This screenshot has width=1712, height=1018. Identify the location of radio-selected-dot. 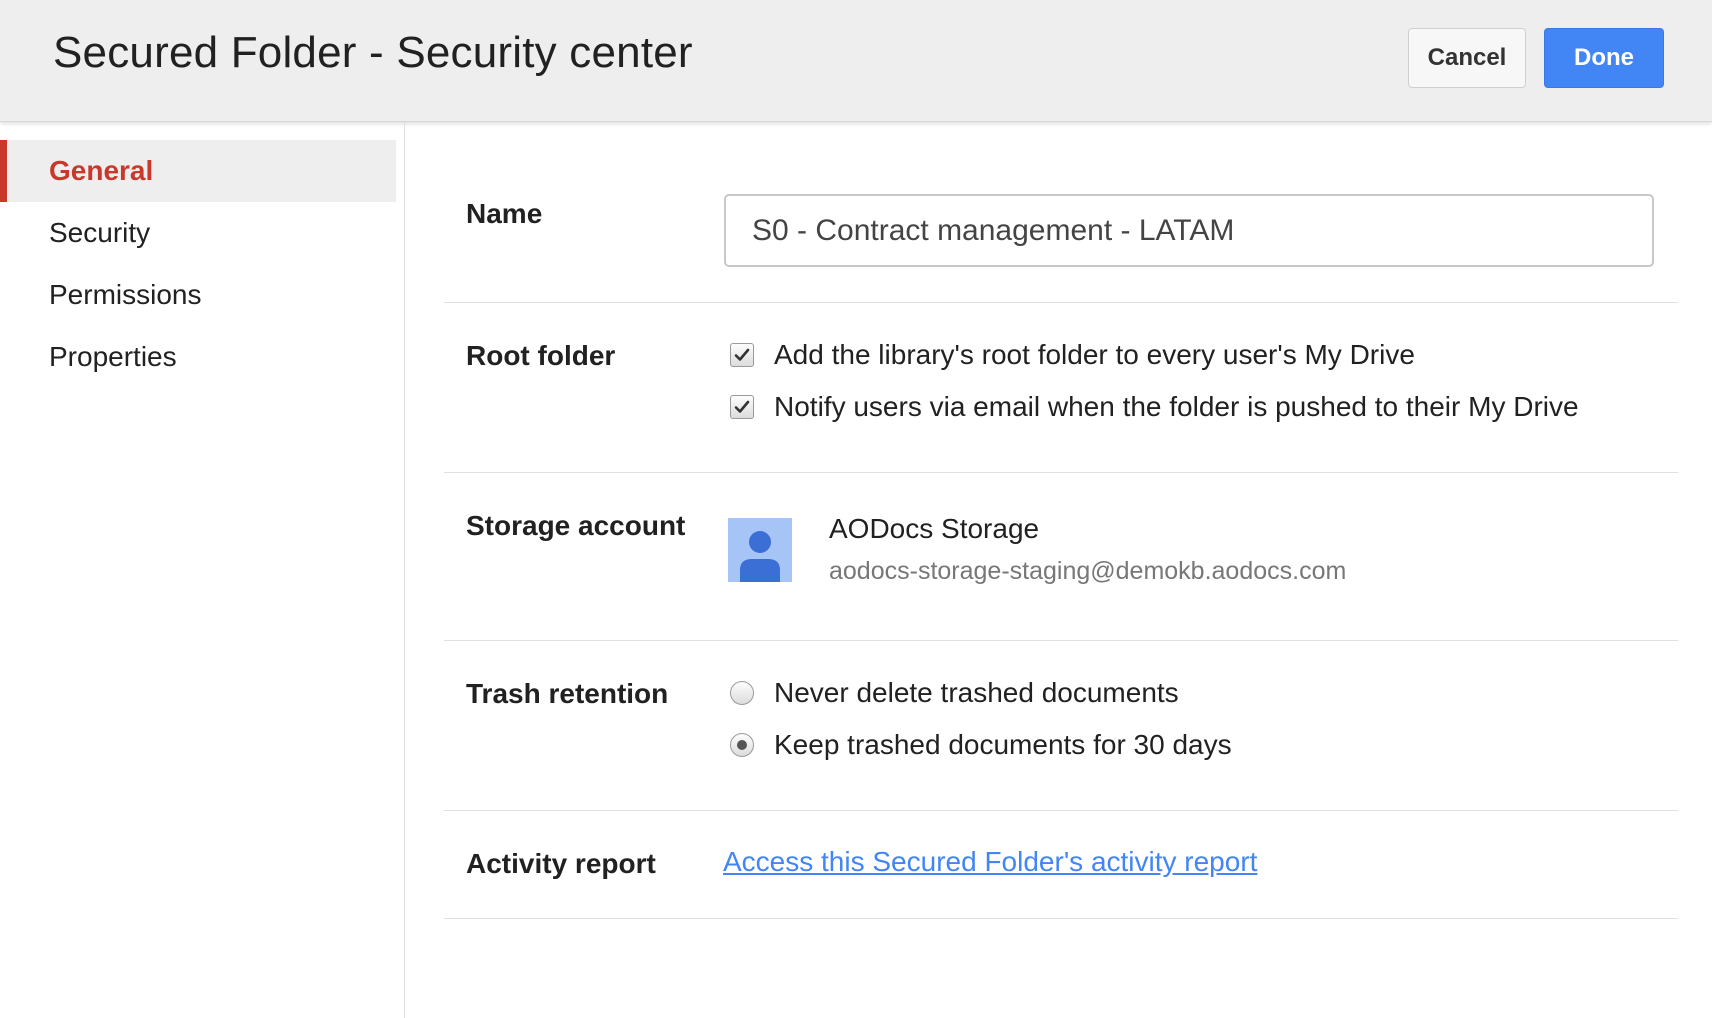
(742, 745).